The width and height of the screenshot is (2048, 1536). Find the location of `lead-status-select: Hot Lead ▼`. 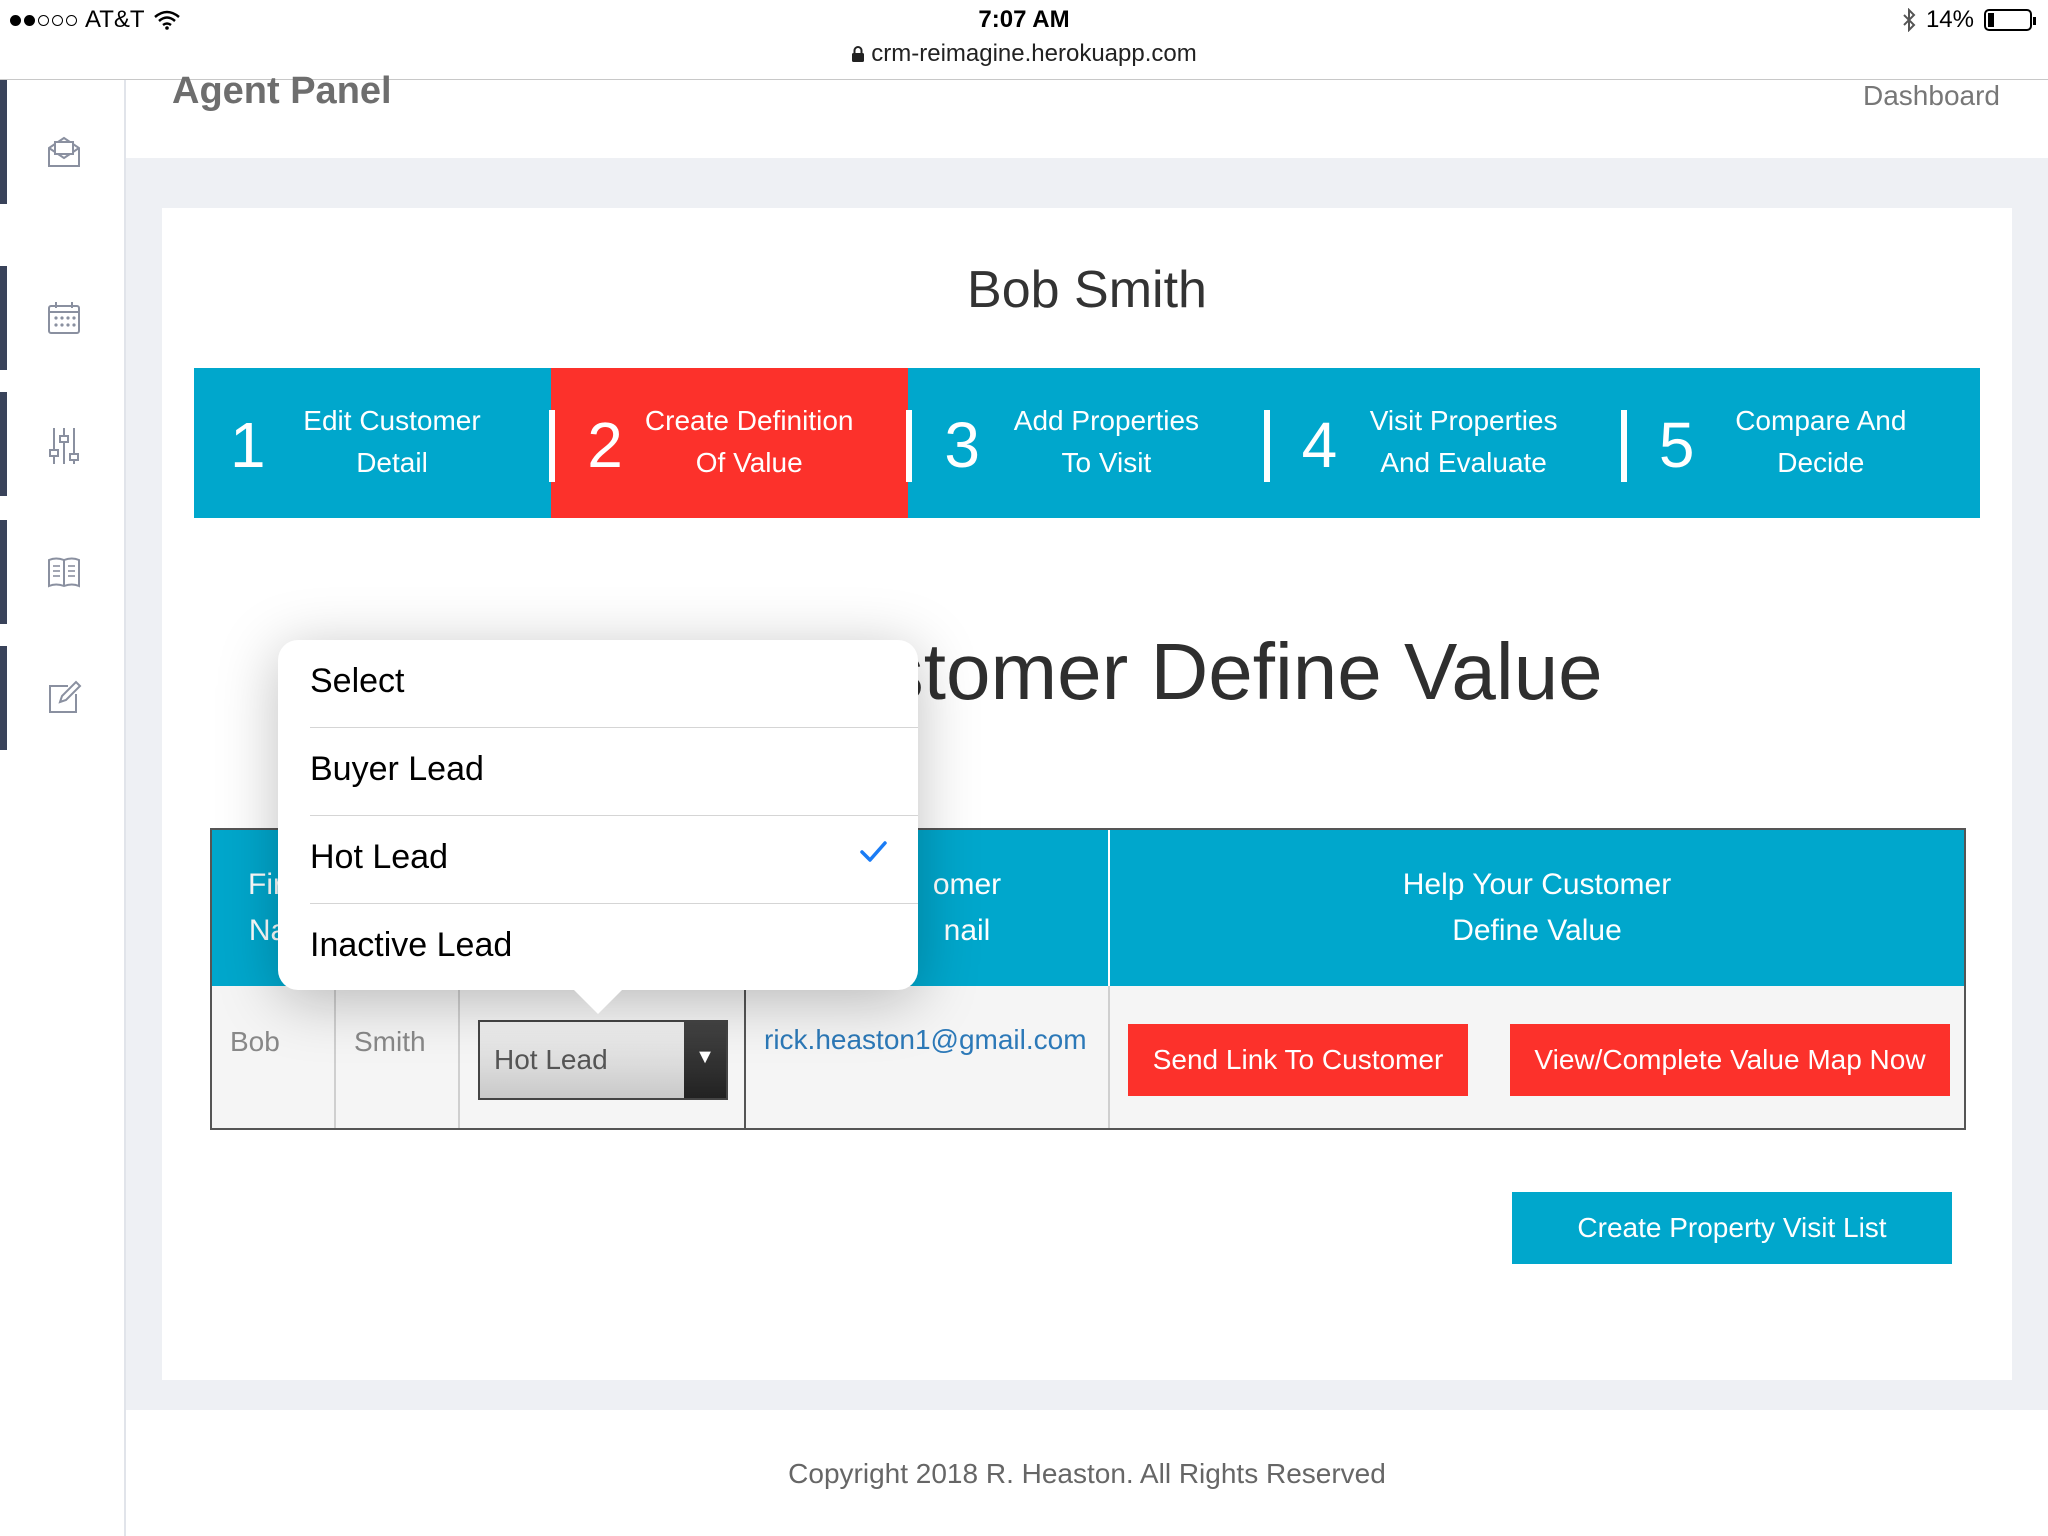

lead-status-select: Hot Lead ▼ is located at coordinates (603, 1060).